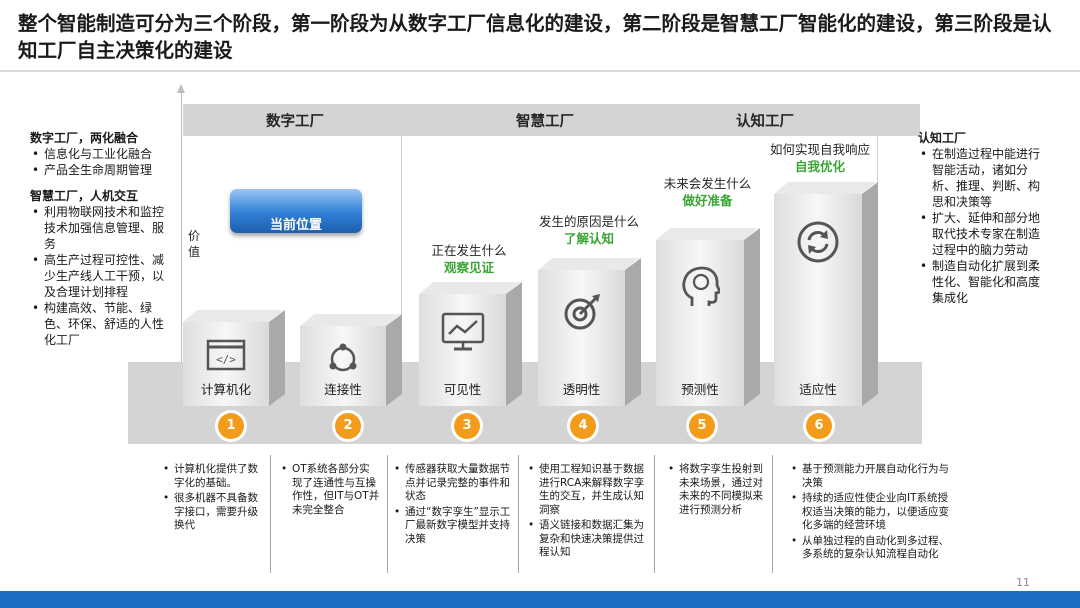 This screenshot has height=608, width=1080. I want to click on description-item: 语义链接和数据汇集为复杂和快速决策提供过程认知, so click(587, 539).